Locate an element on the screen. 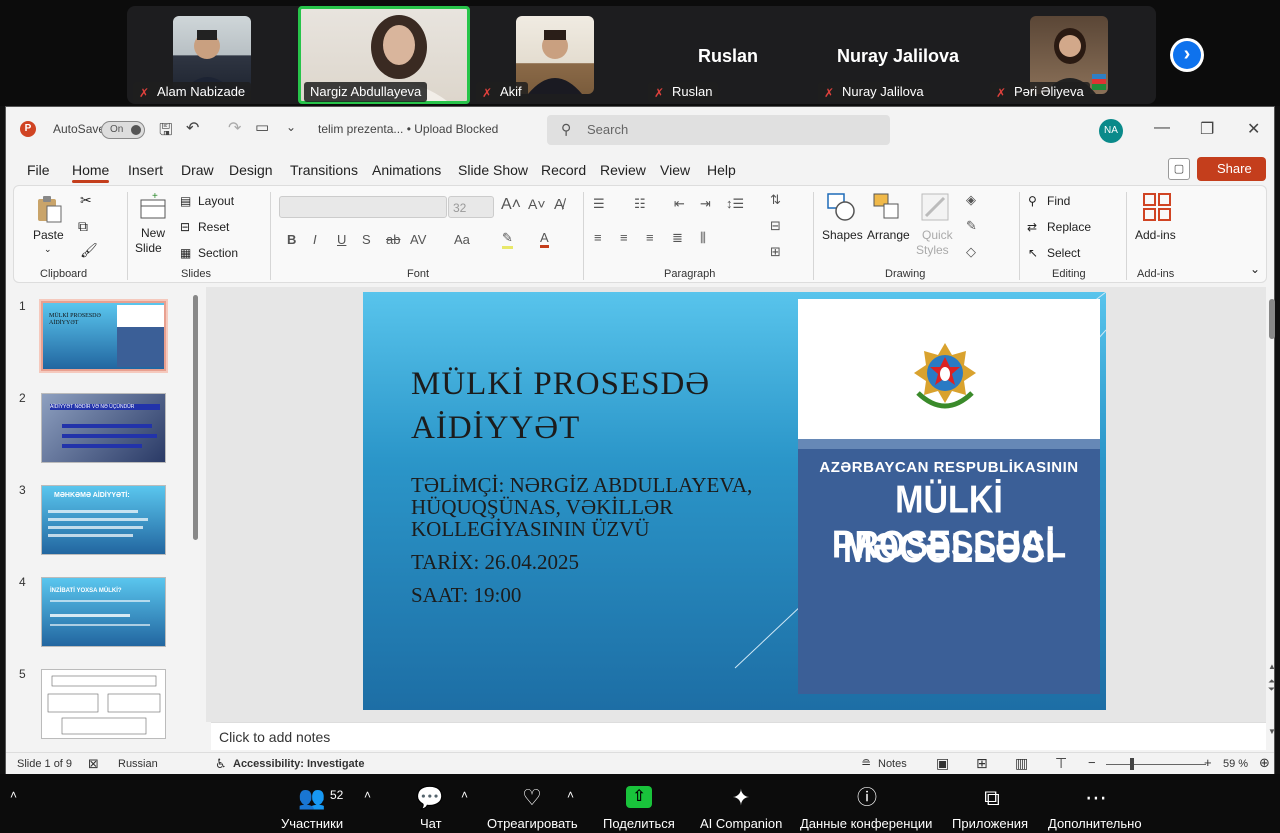 This screenshot has width=1280, height=833. line-spacing-icon: ↕☰ is located at coordinates (735, 204).